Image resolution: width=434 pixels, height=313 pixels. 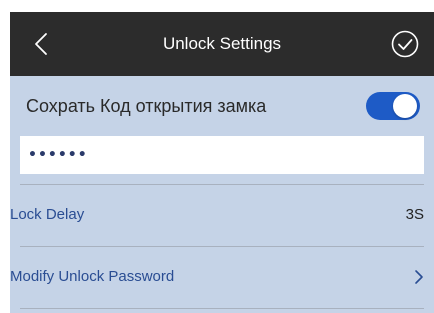 What do you see at coordinates (419, 277) in the screenshot?
I see `chevron-right-icon` at bounding box center [419, 277].